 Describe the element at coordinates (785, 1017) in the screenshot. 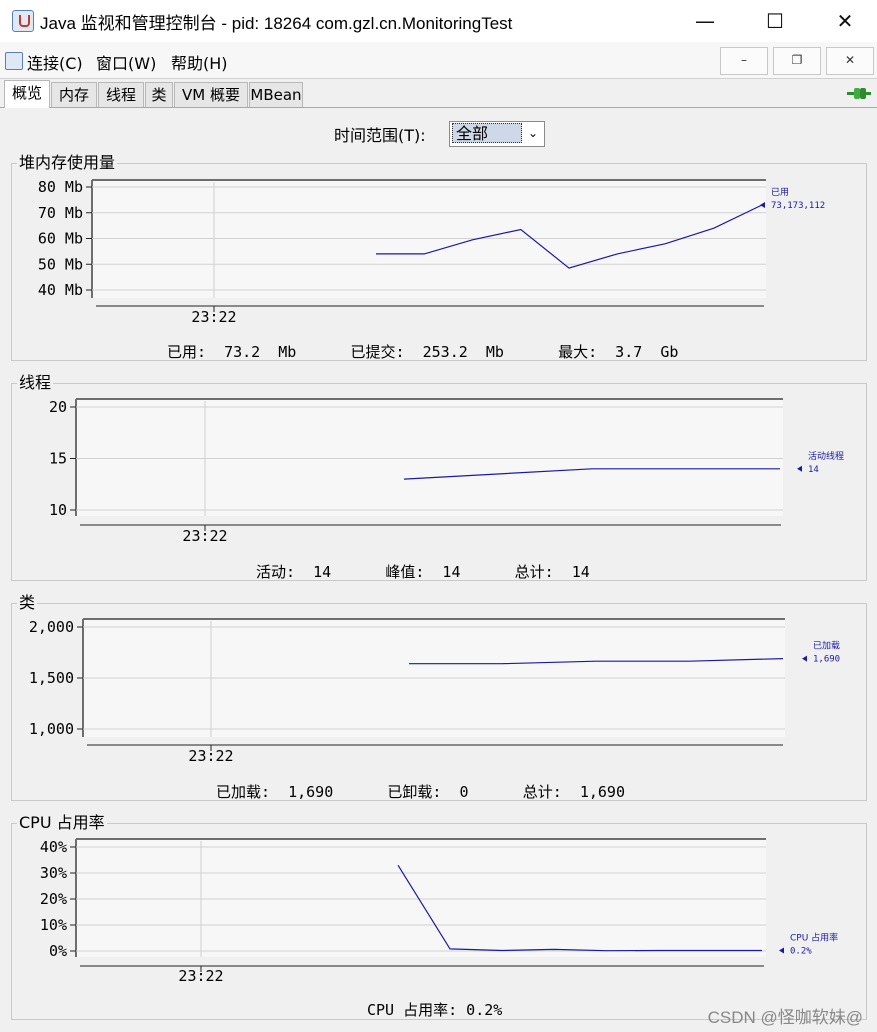

I see `watermark: CSDN @怪咖软妹@` at that location.